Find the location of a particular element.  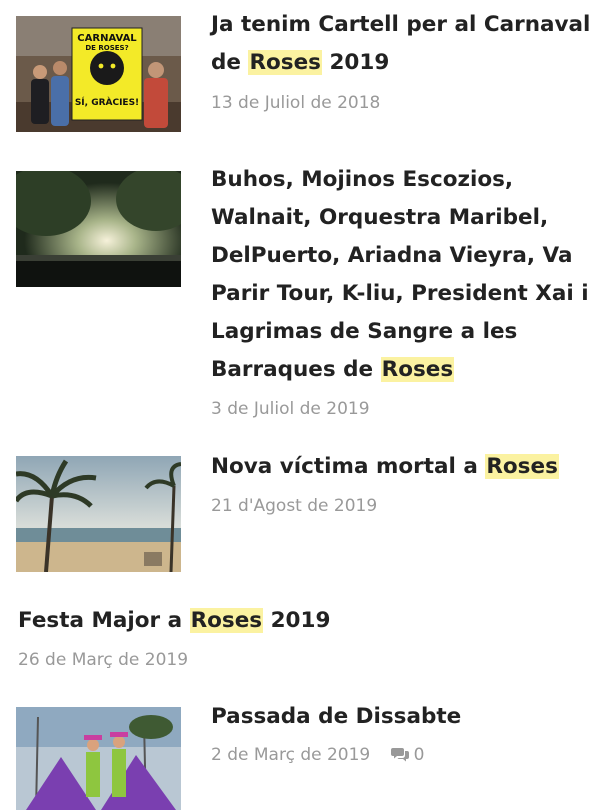

speech-bubble-icon is located at coordinates (399, 755).